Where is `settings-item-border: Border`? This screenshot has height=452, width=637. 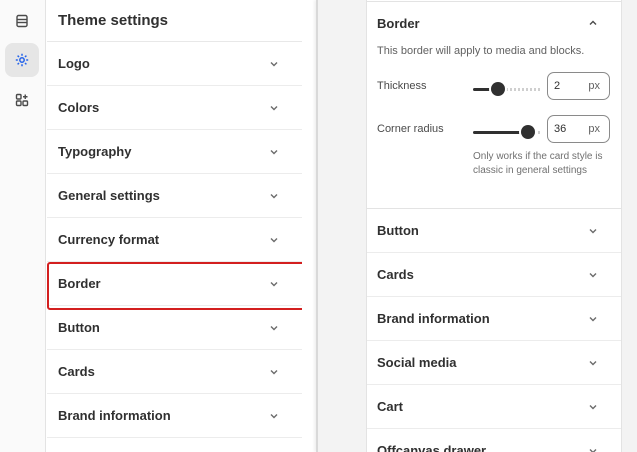 settings-item-border: Border is located at coordinates (174, 284).